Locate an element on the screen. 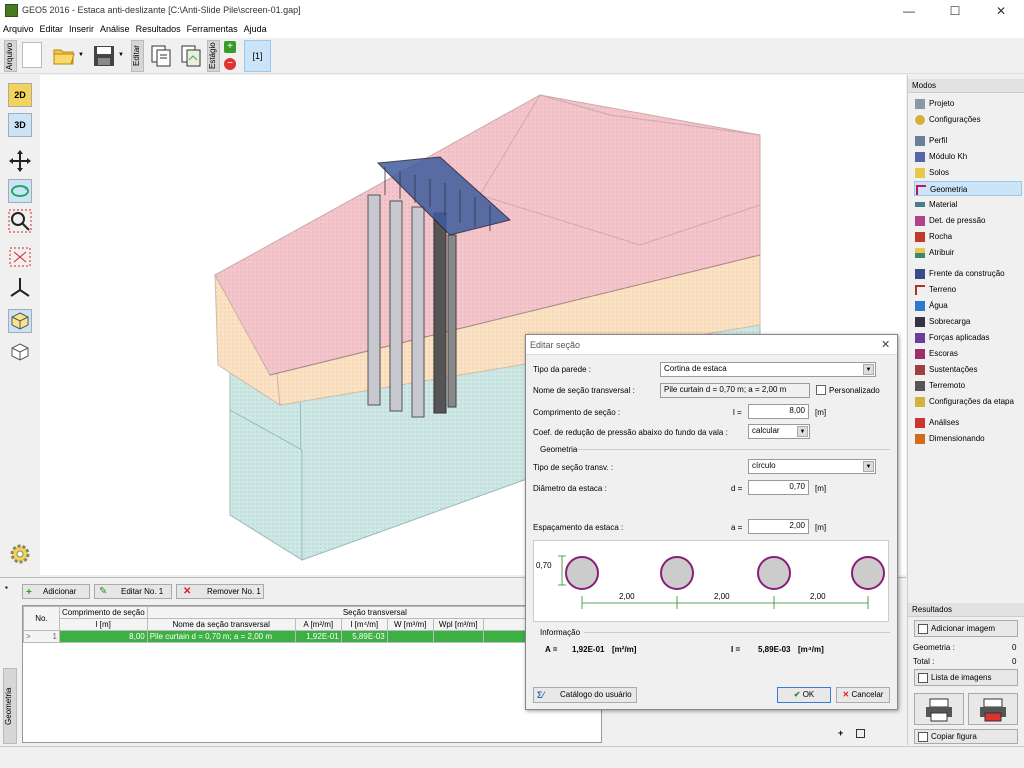 The height and width of the screenshot is (768, 1024). copy-figure-icon is located at coordinates (923, 737).